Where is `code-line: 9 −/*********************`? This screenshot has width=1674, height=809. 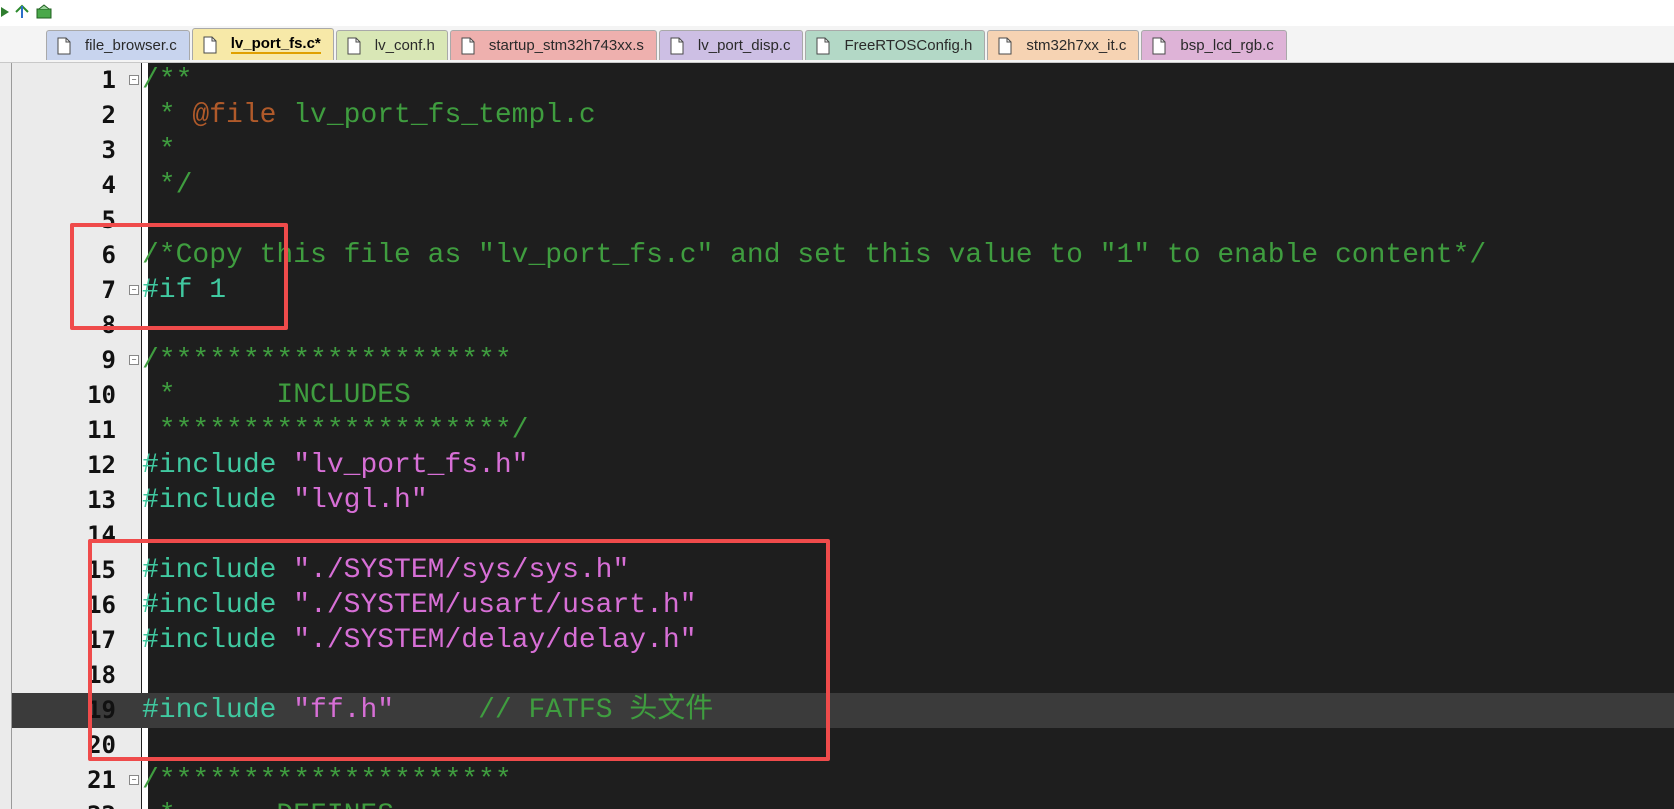 code-line: 9 −/********************* is located at coordinates (843, 360).